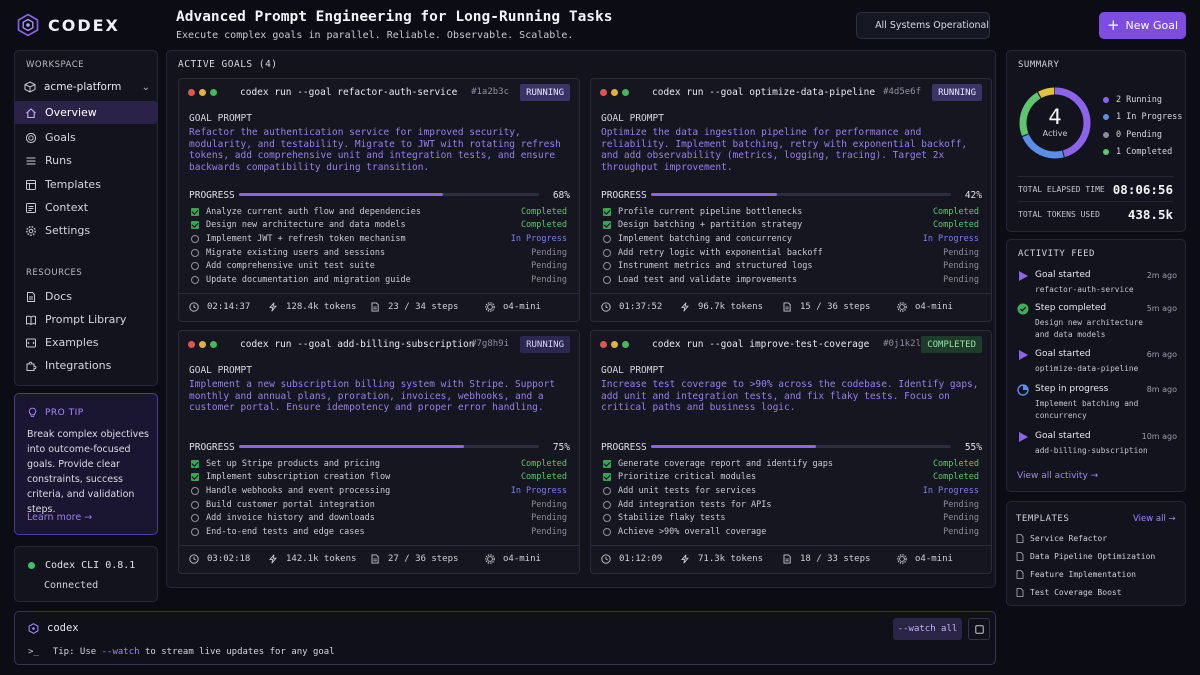 The height and width of the screenshot is (675, 1200). What do you see at coordinates (927, 629) in the screenshot?
I see `watch-all-button: --watch all` at bounding box center [927, 629].